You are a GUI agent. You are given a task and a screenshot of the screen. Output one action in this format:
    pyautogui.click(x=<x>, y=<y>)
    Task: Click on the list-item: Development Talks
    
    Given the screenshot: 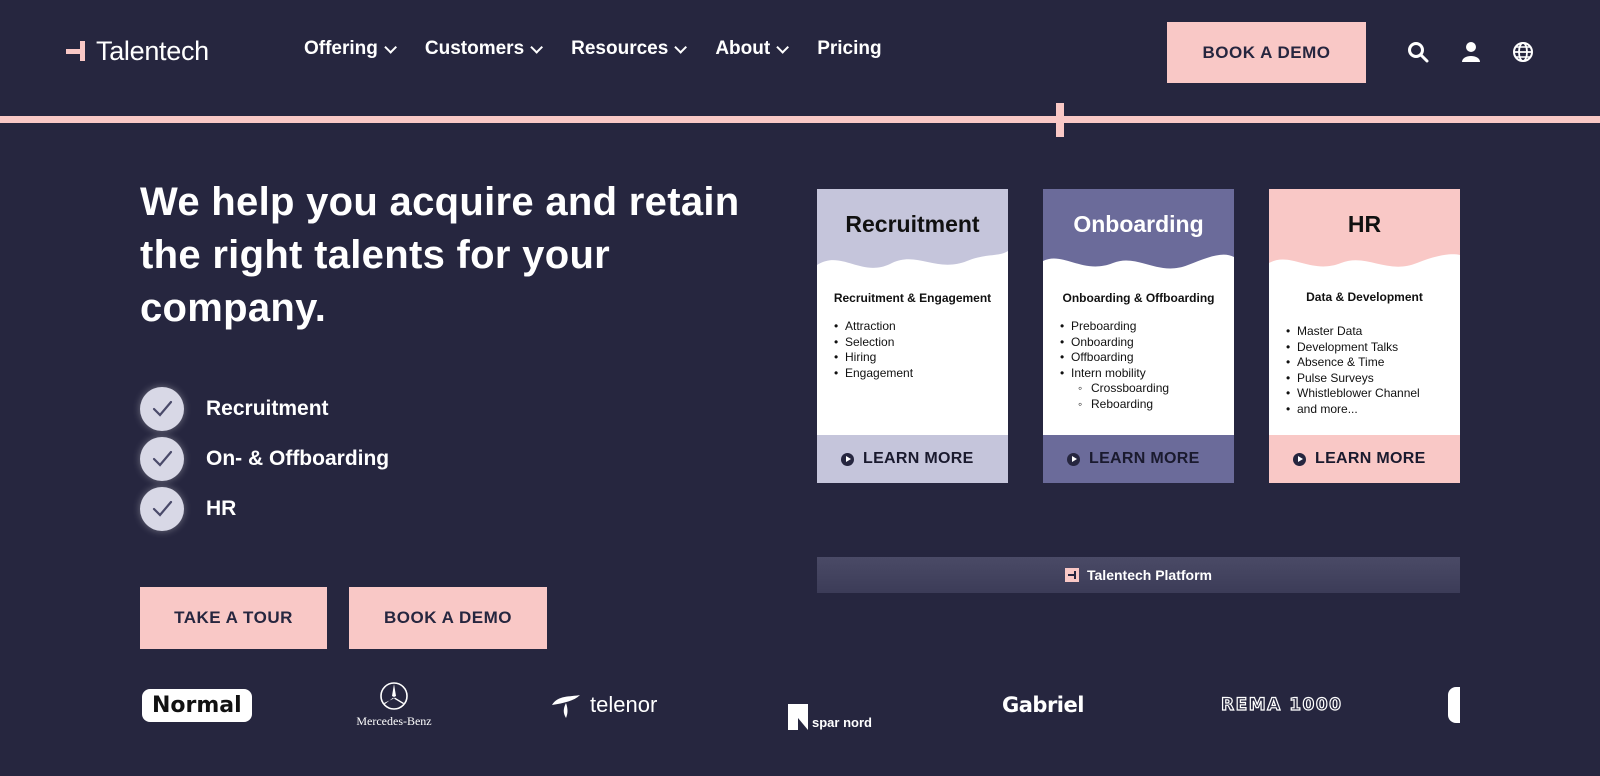 What is the action you would take?
    pyautogui.click(x=1353, y=348)
    